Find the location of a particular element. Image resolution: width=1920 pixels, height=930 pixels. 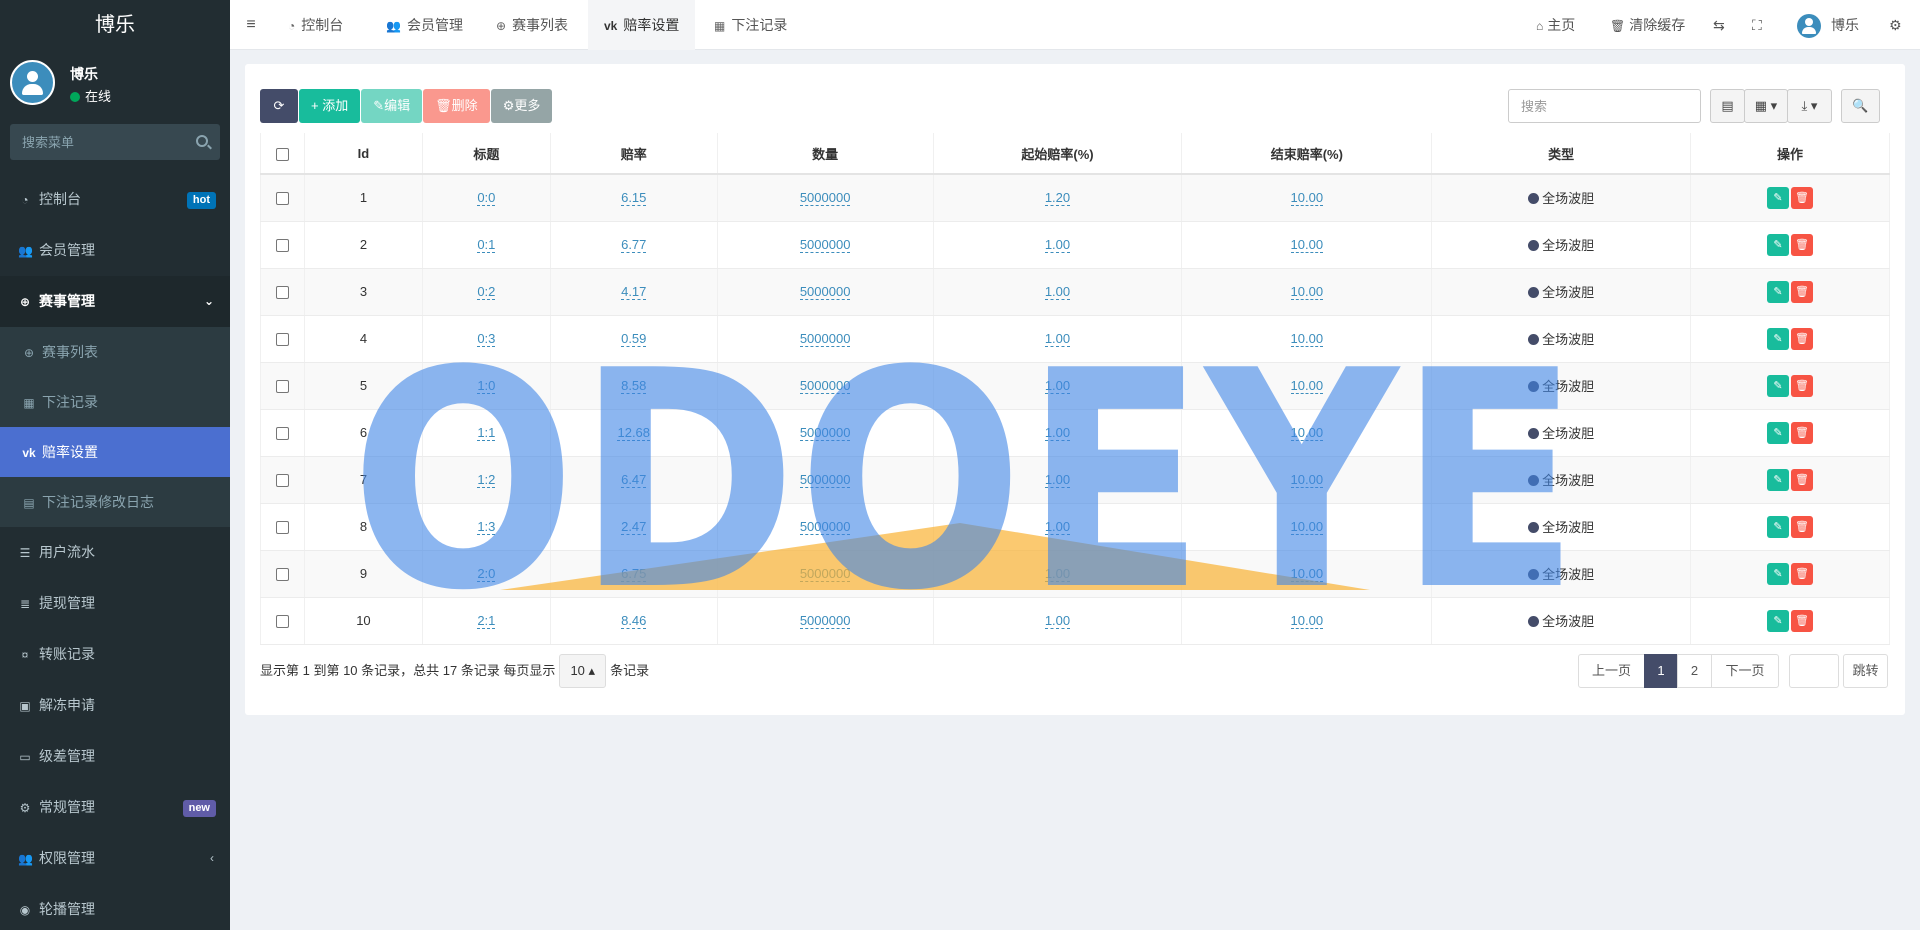

home-link: ⌂ 主页 is located at coordinates (1555, 25).